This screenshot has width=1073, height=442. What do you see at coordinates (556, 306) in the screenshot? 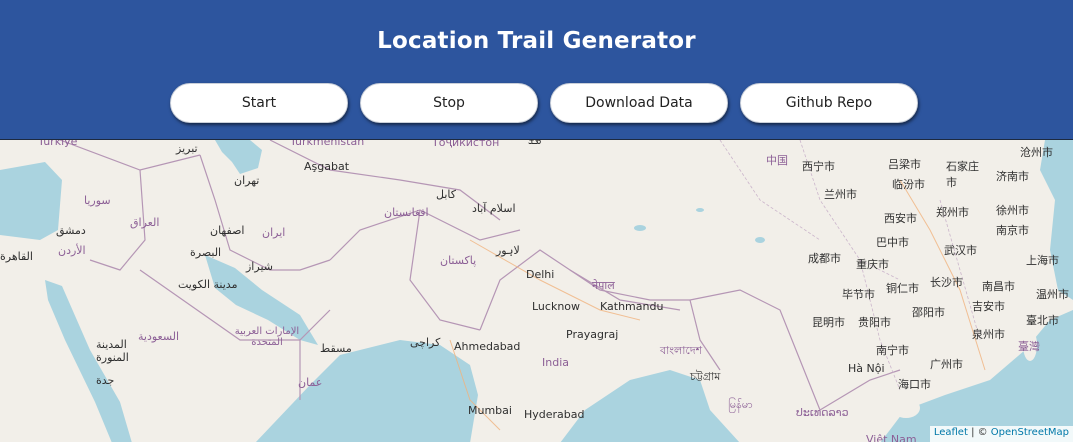
I see `map-label-city: Lucknow` at bounding box center [556, 306].